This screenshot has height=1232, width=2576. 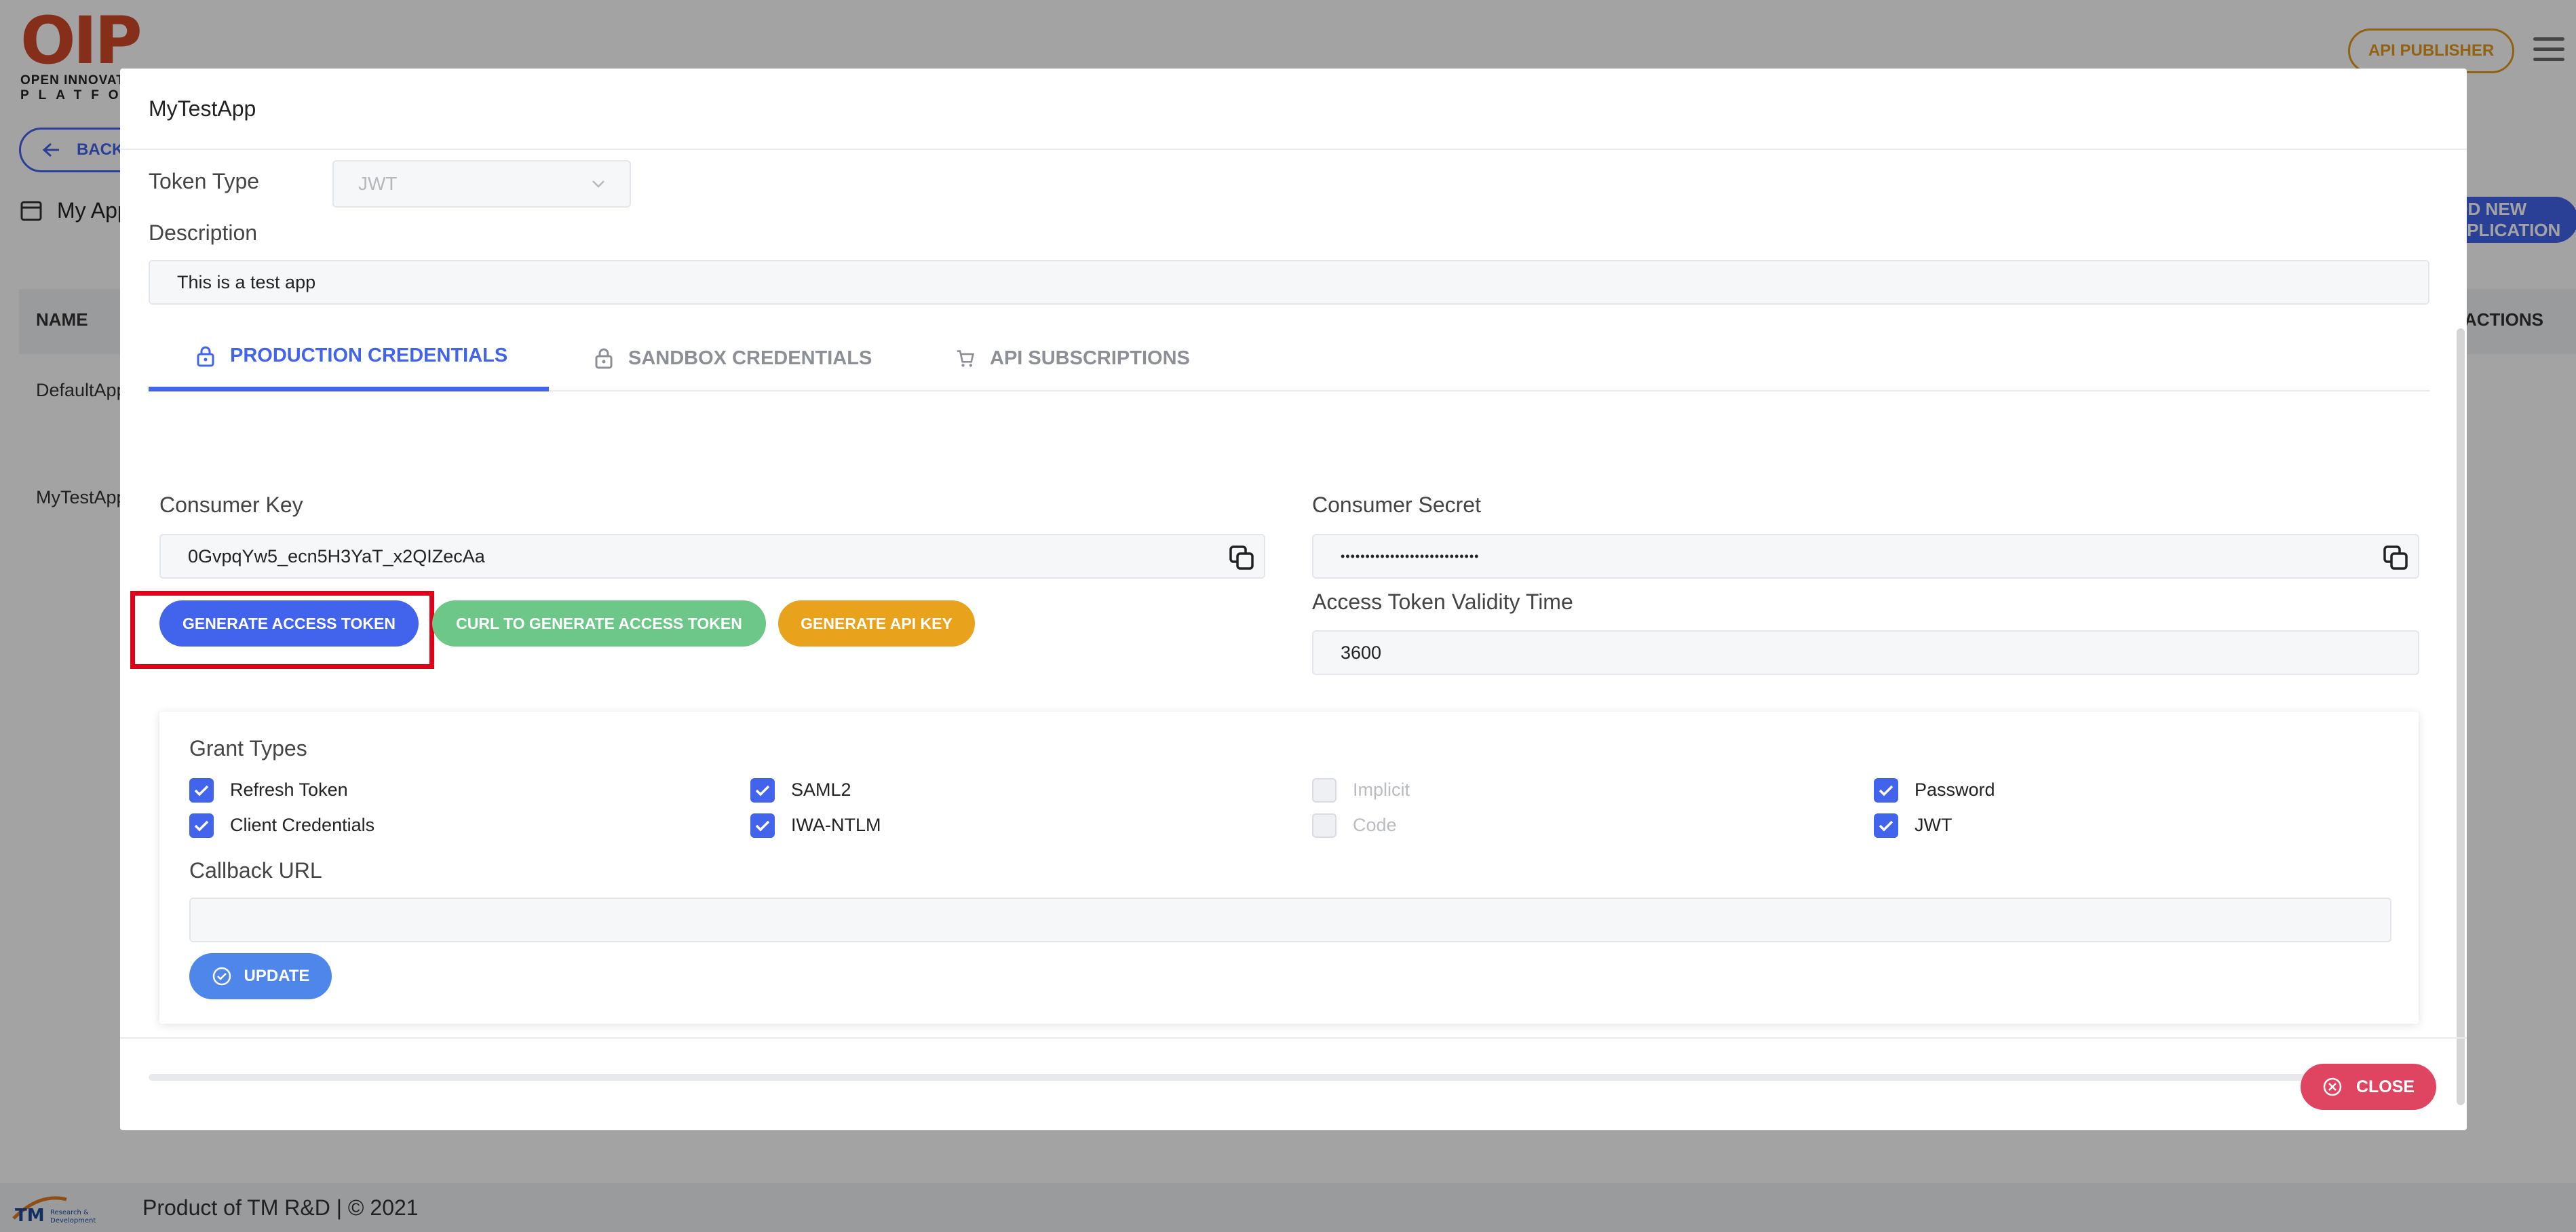 I want to click on client-credentials-checkbox, so click(x=201, y=825).